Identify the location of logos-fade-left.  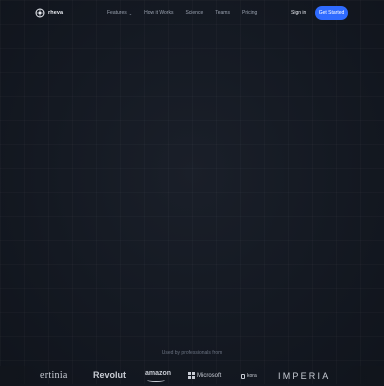
(20, 376).